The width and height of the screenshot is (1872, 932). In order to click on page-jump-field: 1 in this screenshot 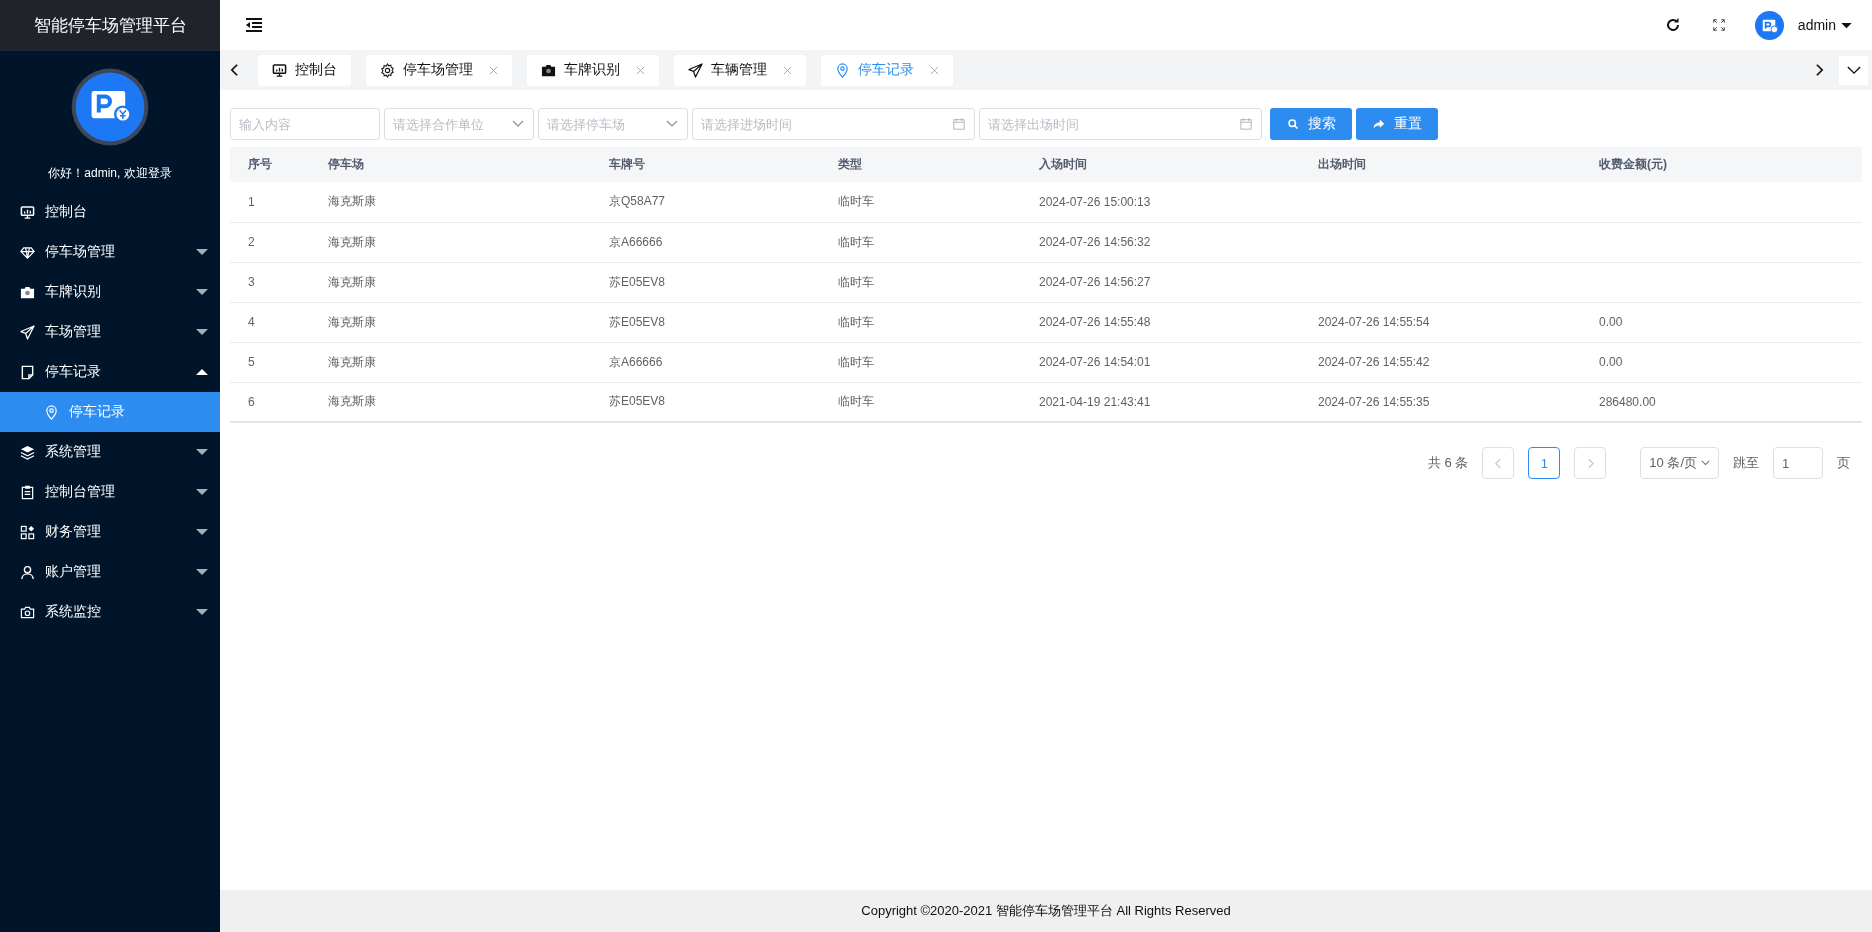, I will do `click(1798, 463)`.